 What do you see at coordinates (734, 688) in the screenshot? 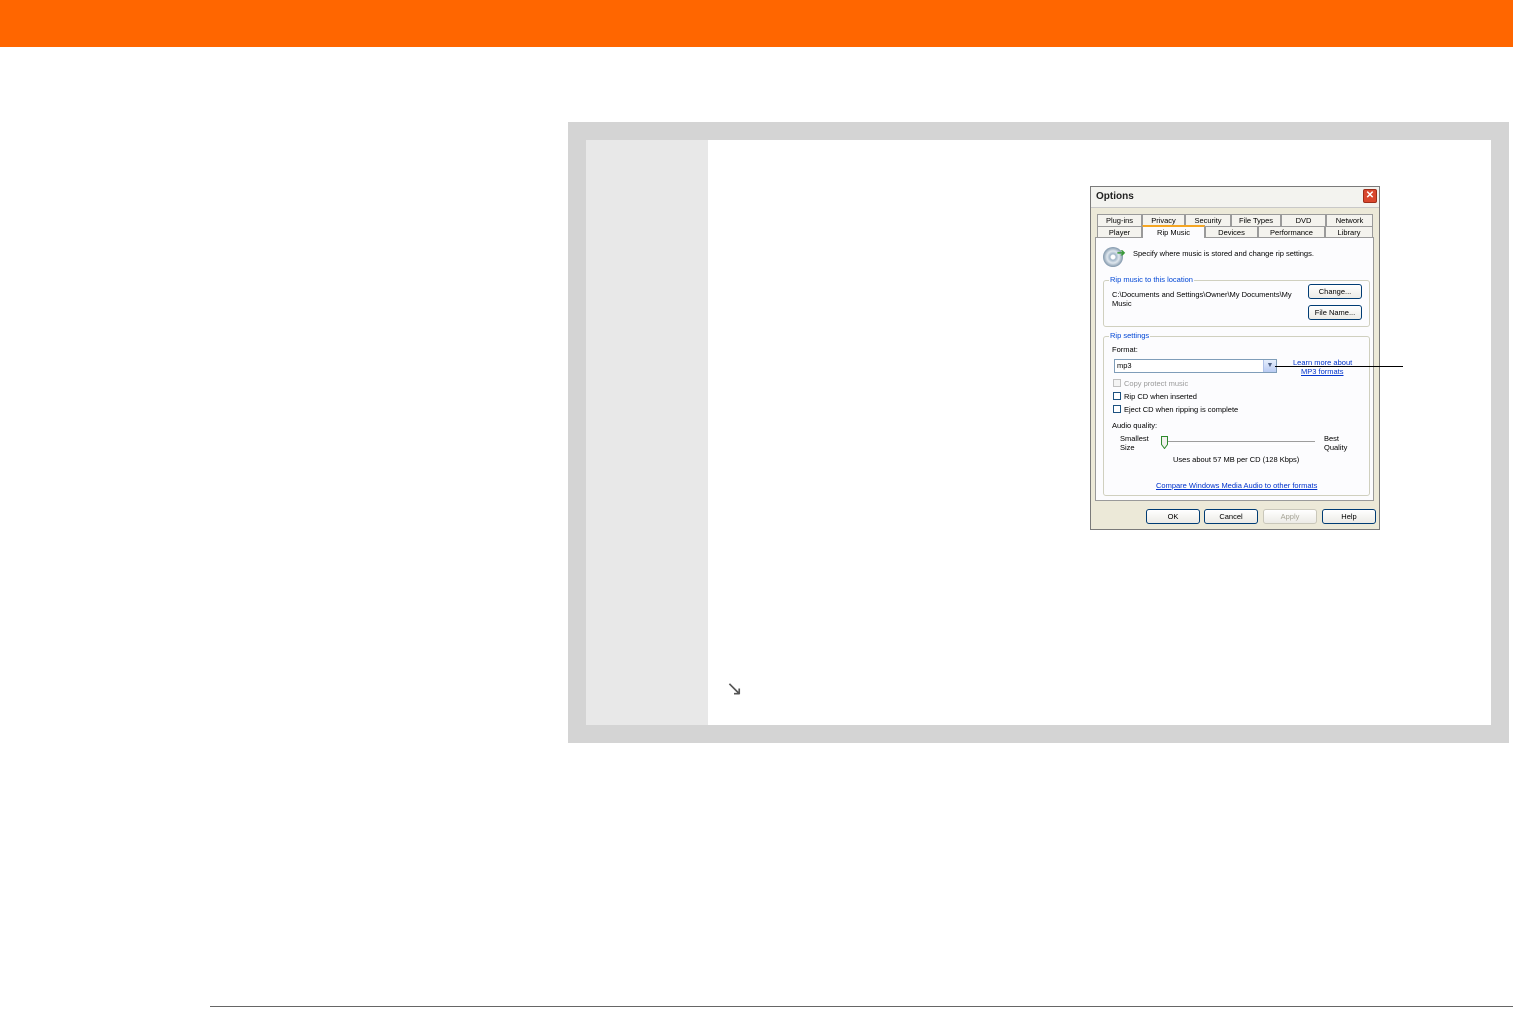
I see `continue-arrow-icon: ↘` at bounding box center [734, 688].